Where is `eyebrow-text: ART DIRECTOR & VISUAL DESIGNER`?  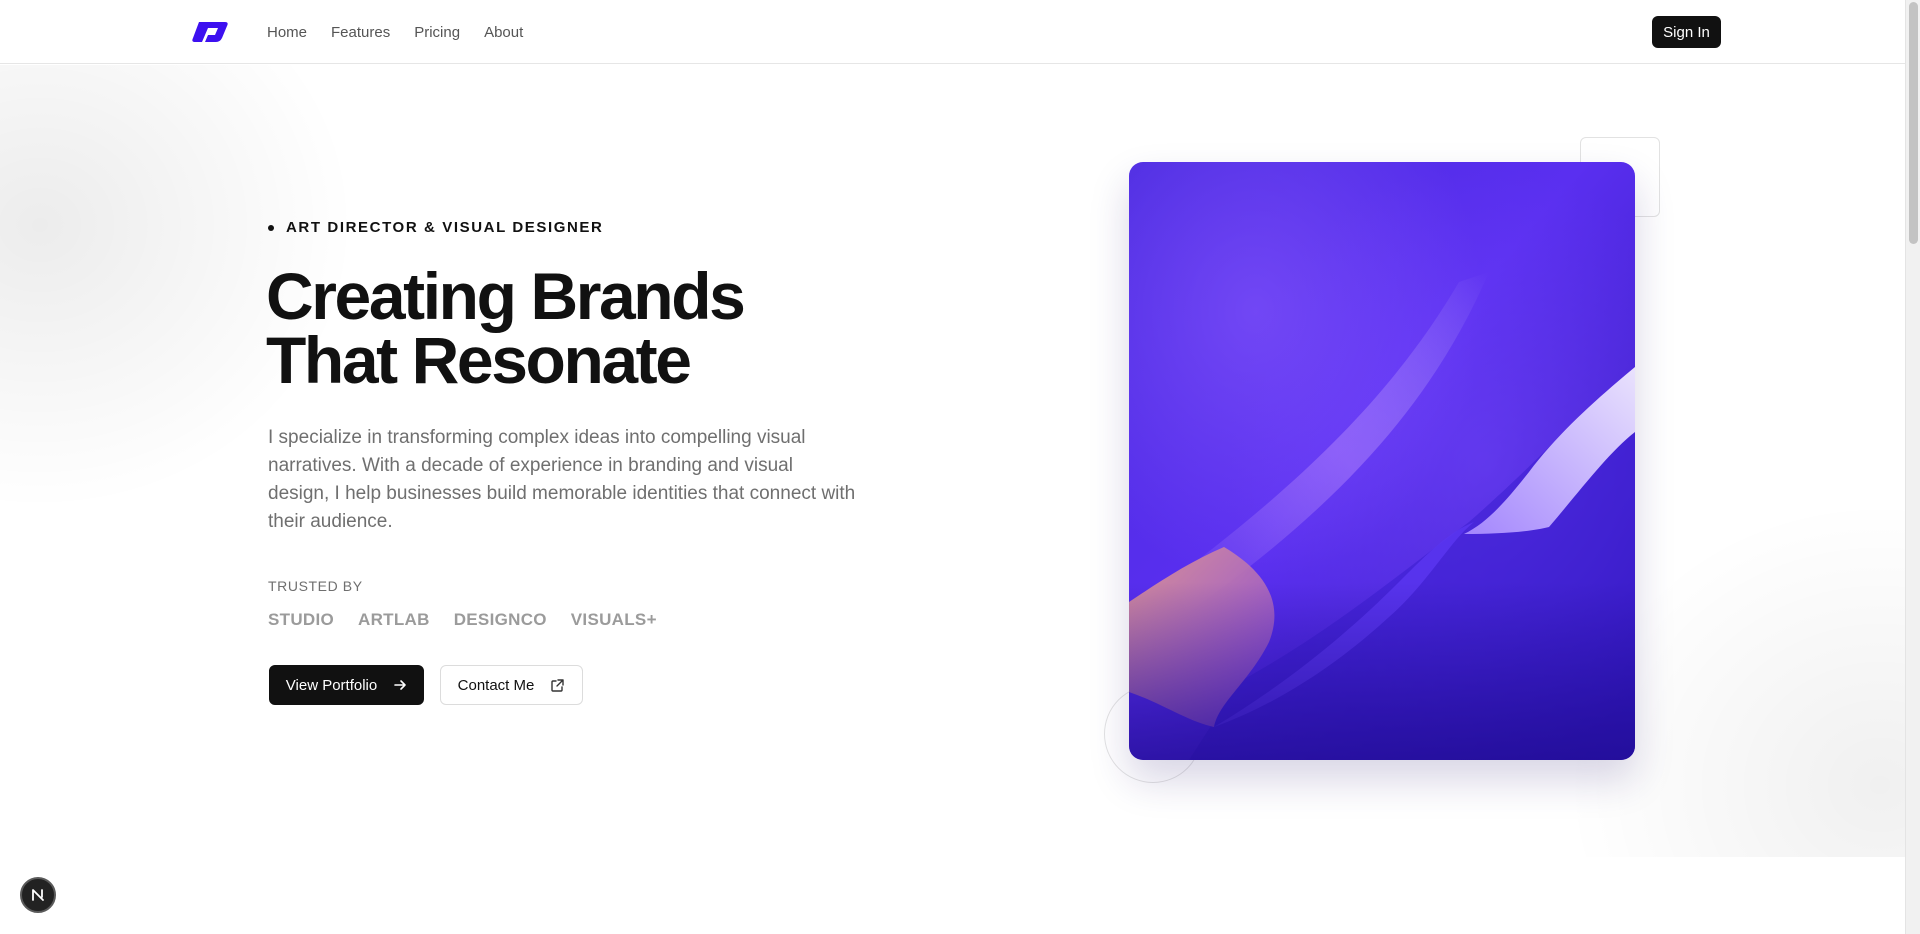
eyebrow-text: ART DIRECTOR & VISUAL DESIGNER is located at coordinates (445, 227).